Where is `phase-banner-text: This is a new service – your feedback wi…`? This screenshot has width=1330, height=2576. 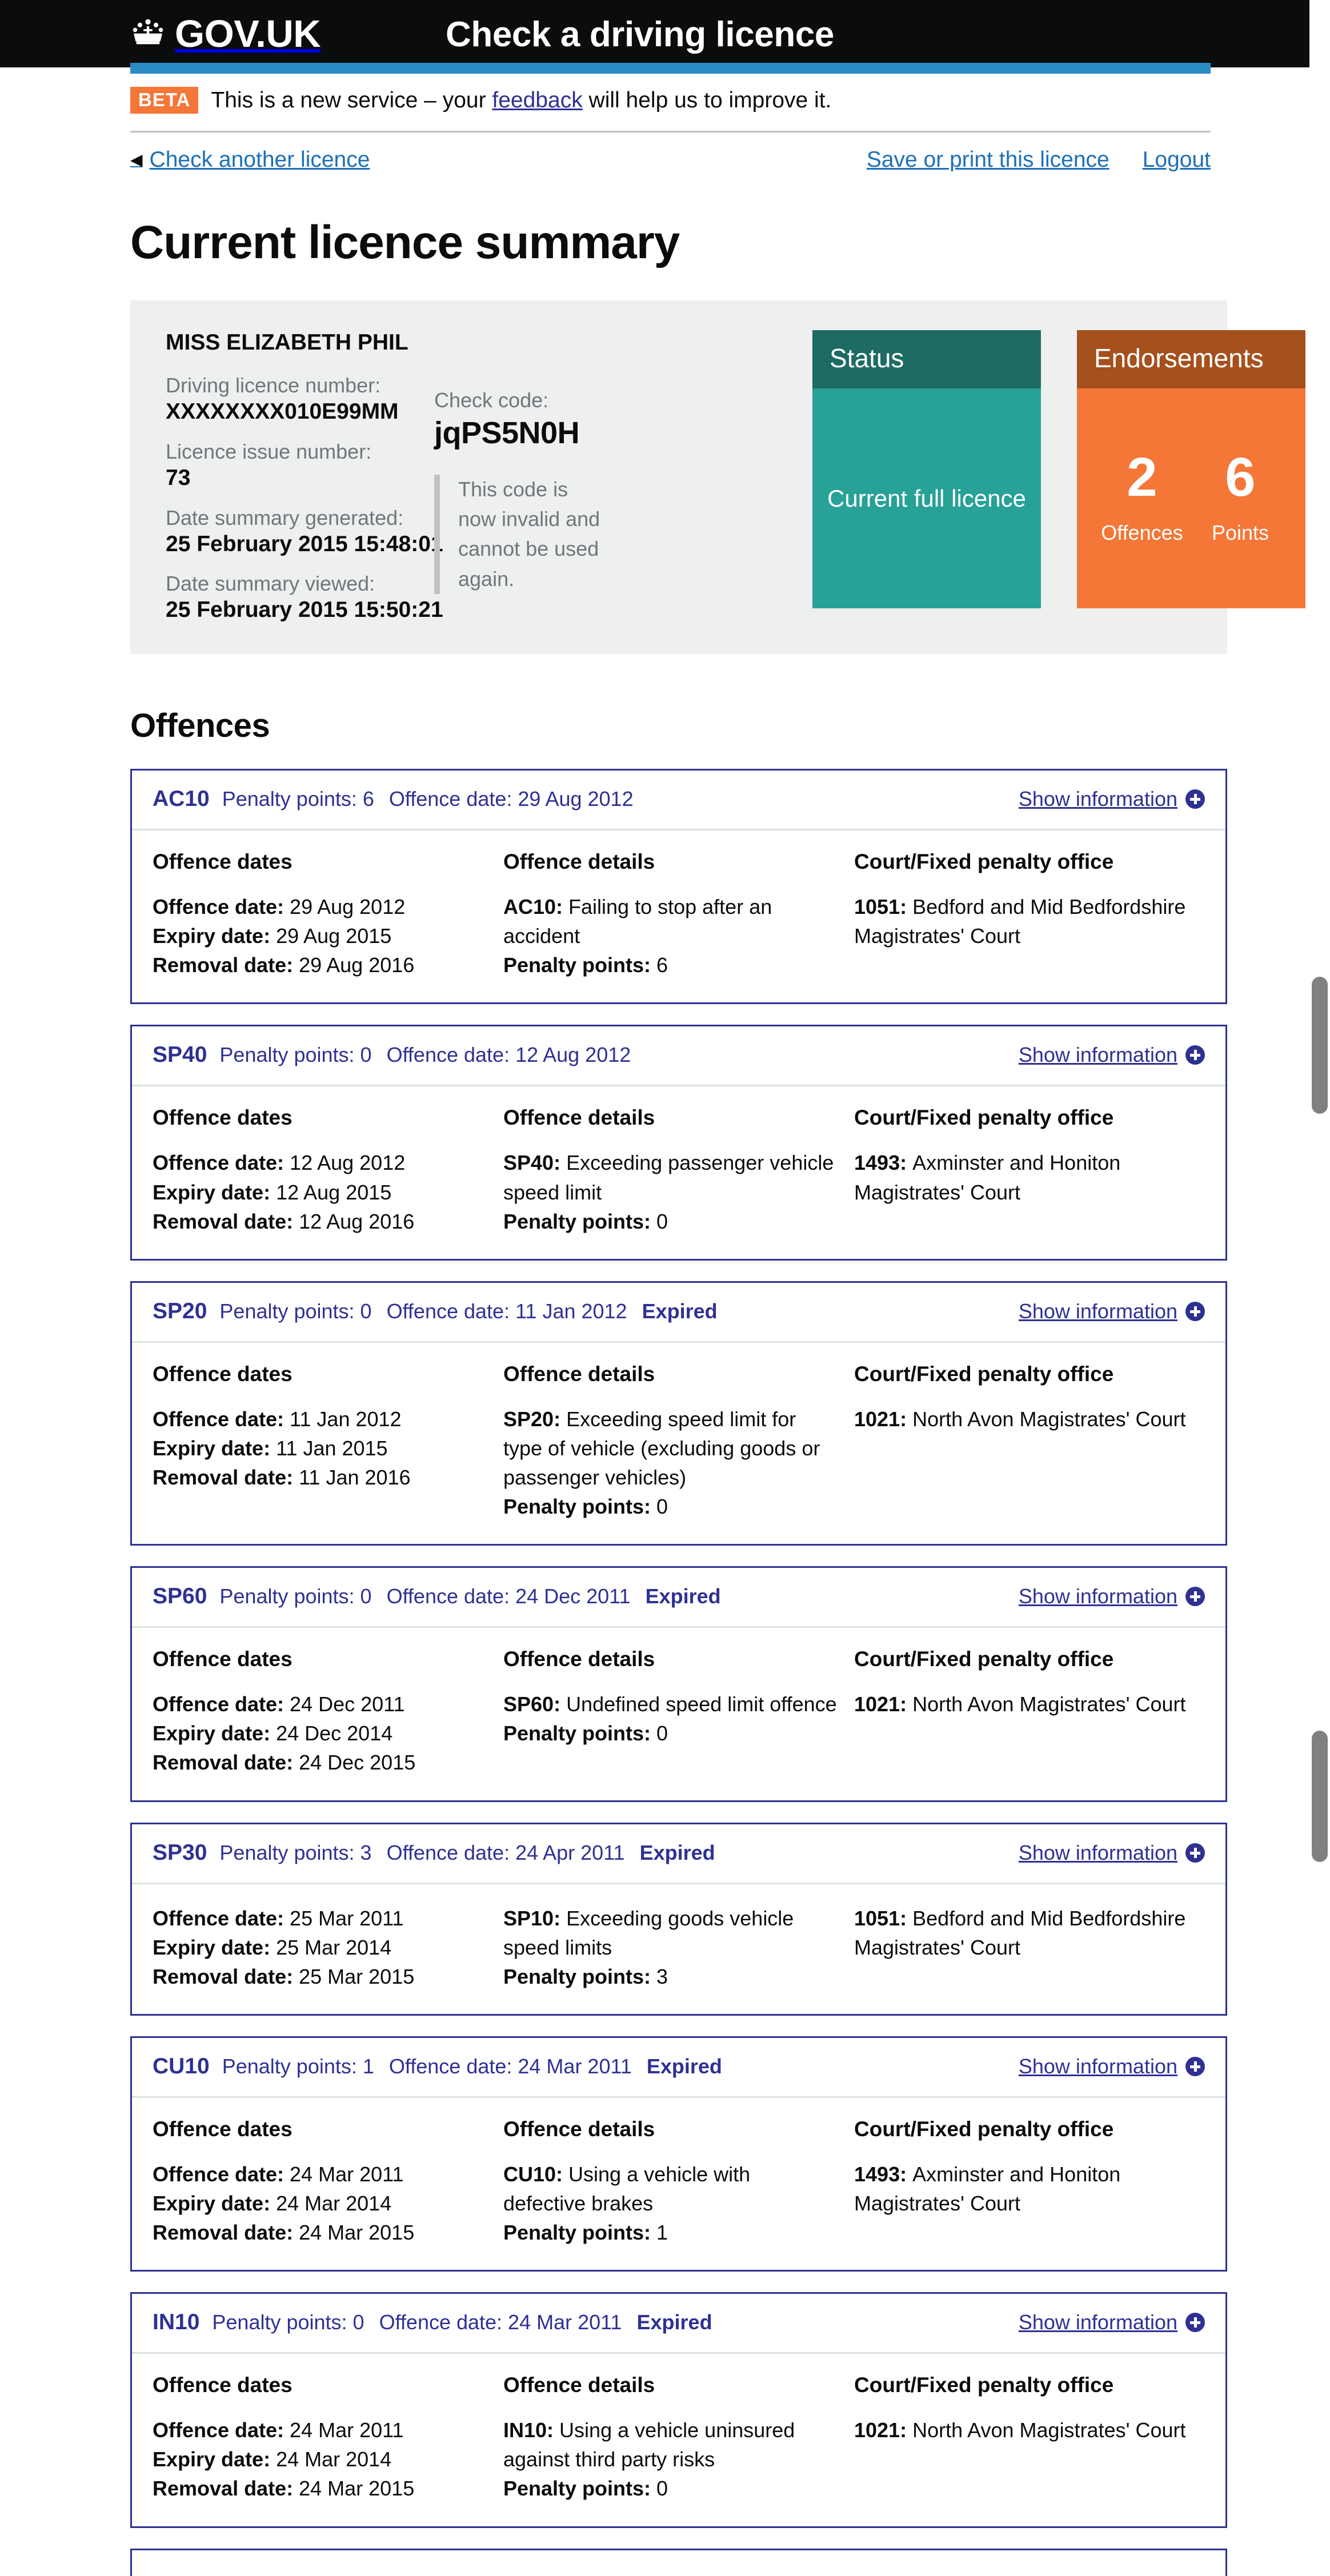 phase-banner-text: This is a new service – your feedback wi… is located at coordinates (521, 100).